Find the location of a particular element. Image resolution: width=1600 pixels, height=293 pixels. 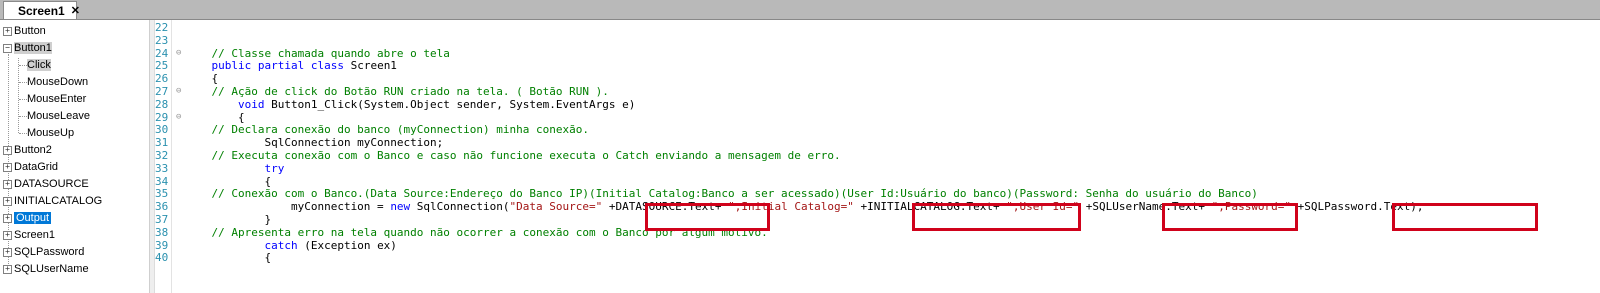

tree-item-label: MouseLeave is located at coordinates (58, 116).